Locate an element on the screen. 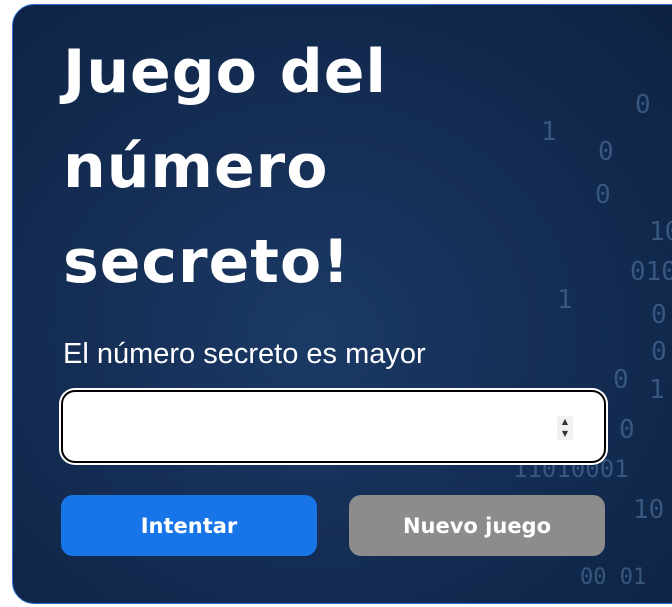  number-input-field: ▲ ▼ is located at coordinates (333, 426).